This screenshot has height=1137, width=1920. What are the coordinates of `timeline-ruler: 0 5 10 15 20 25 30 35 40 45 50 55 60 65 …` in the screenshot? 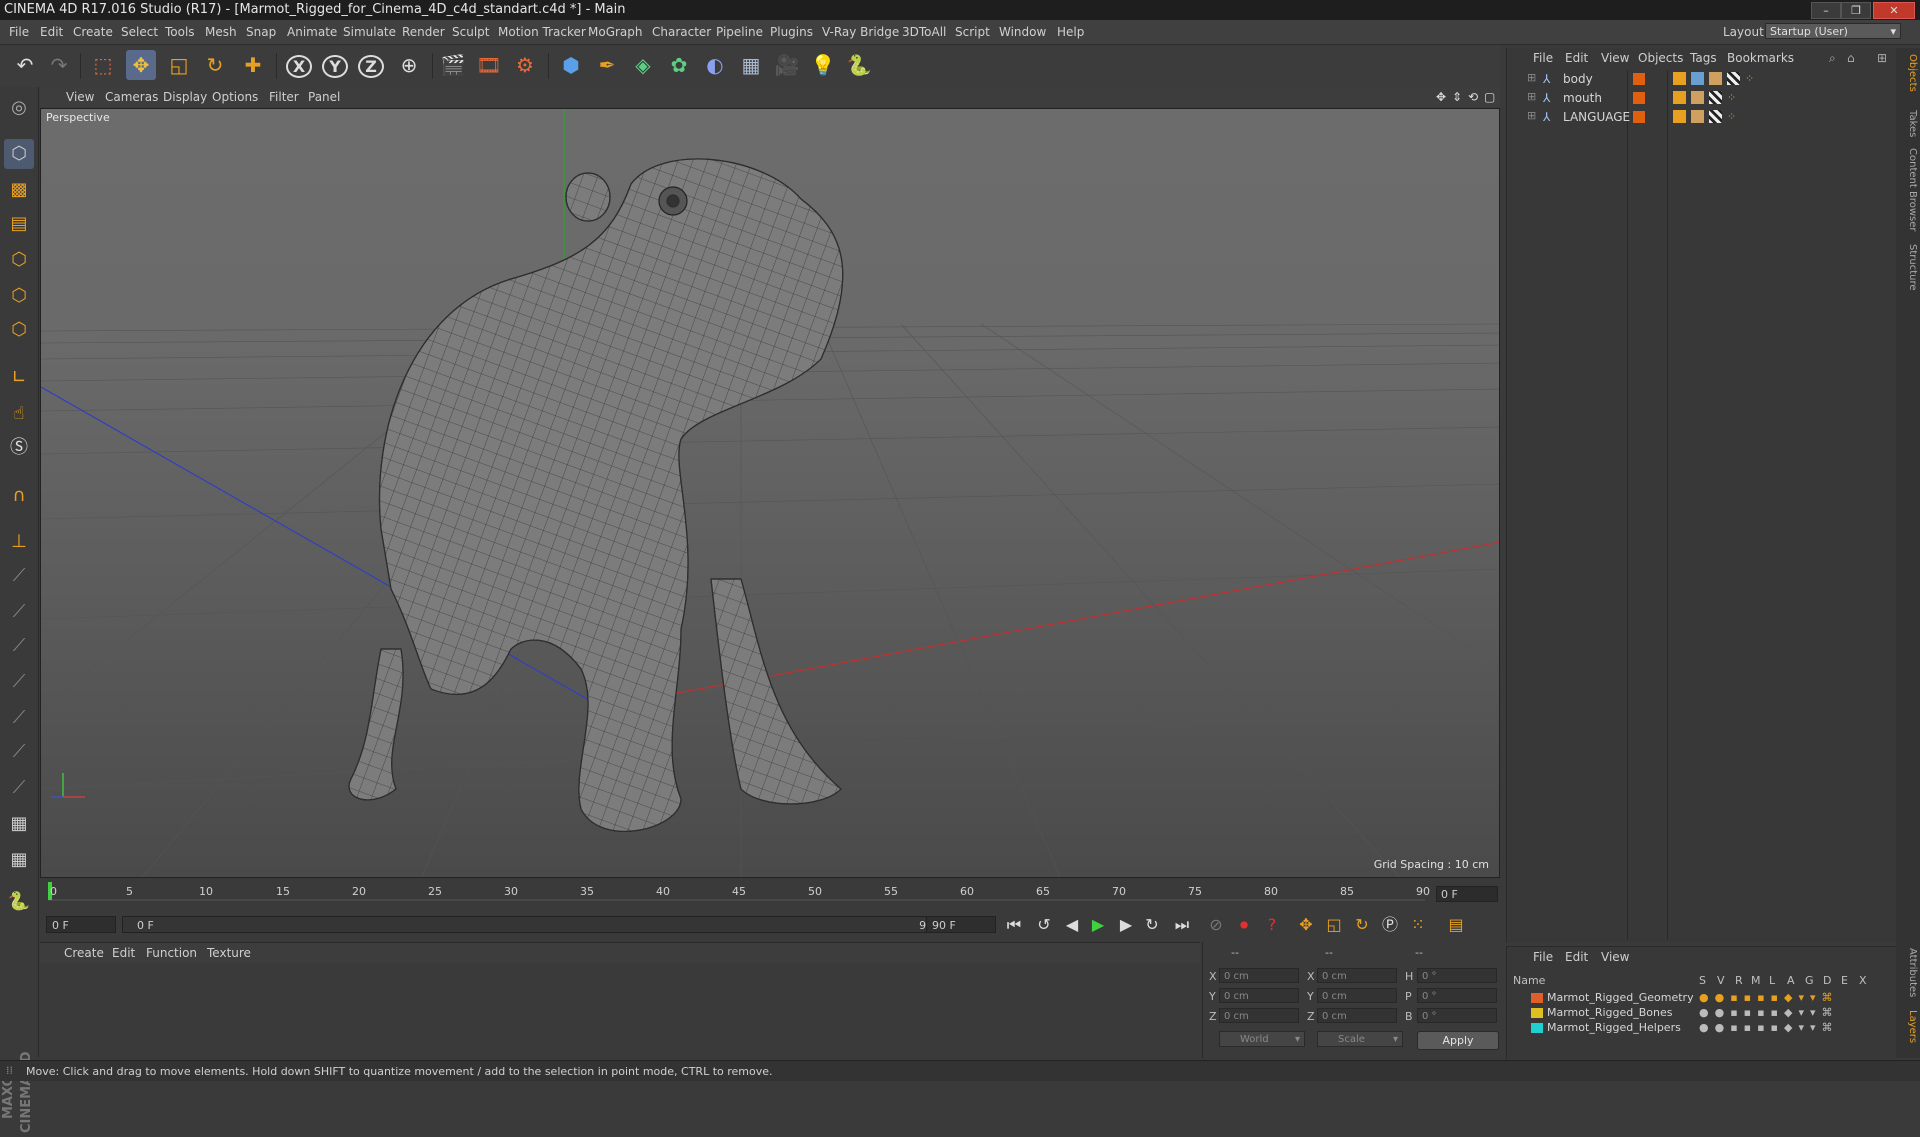 It's located at (770, 893).